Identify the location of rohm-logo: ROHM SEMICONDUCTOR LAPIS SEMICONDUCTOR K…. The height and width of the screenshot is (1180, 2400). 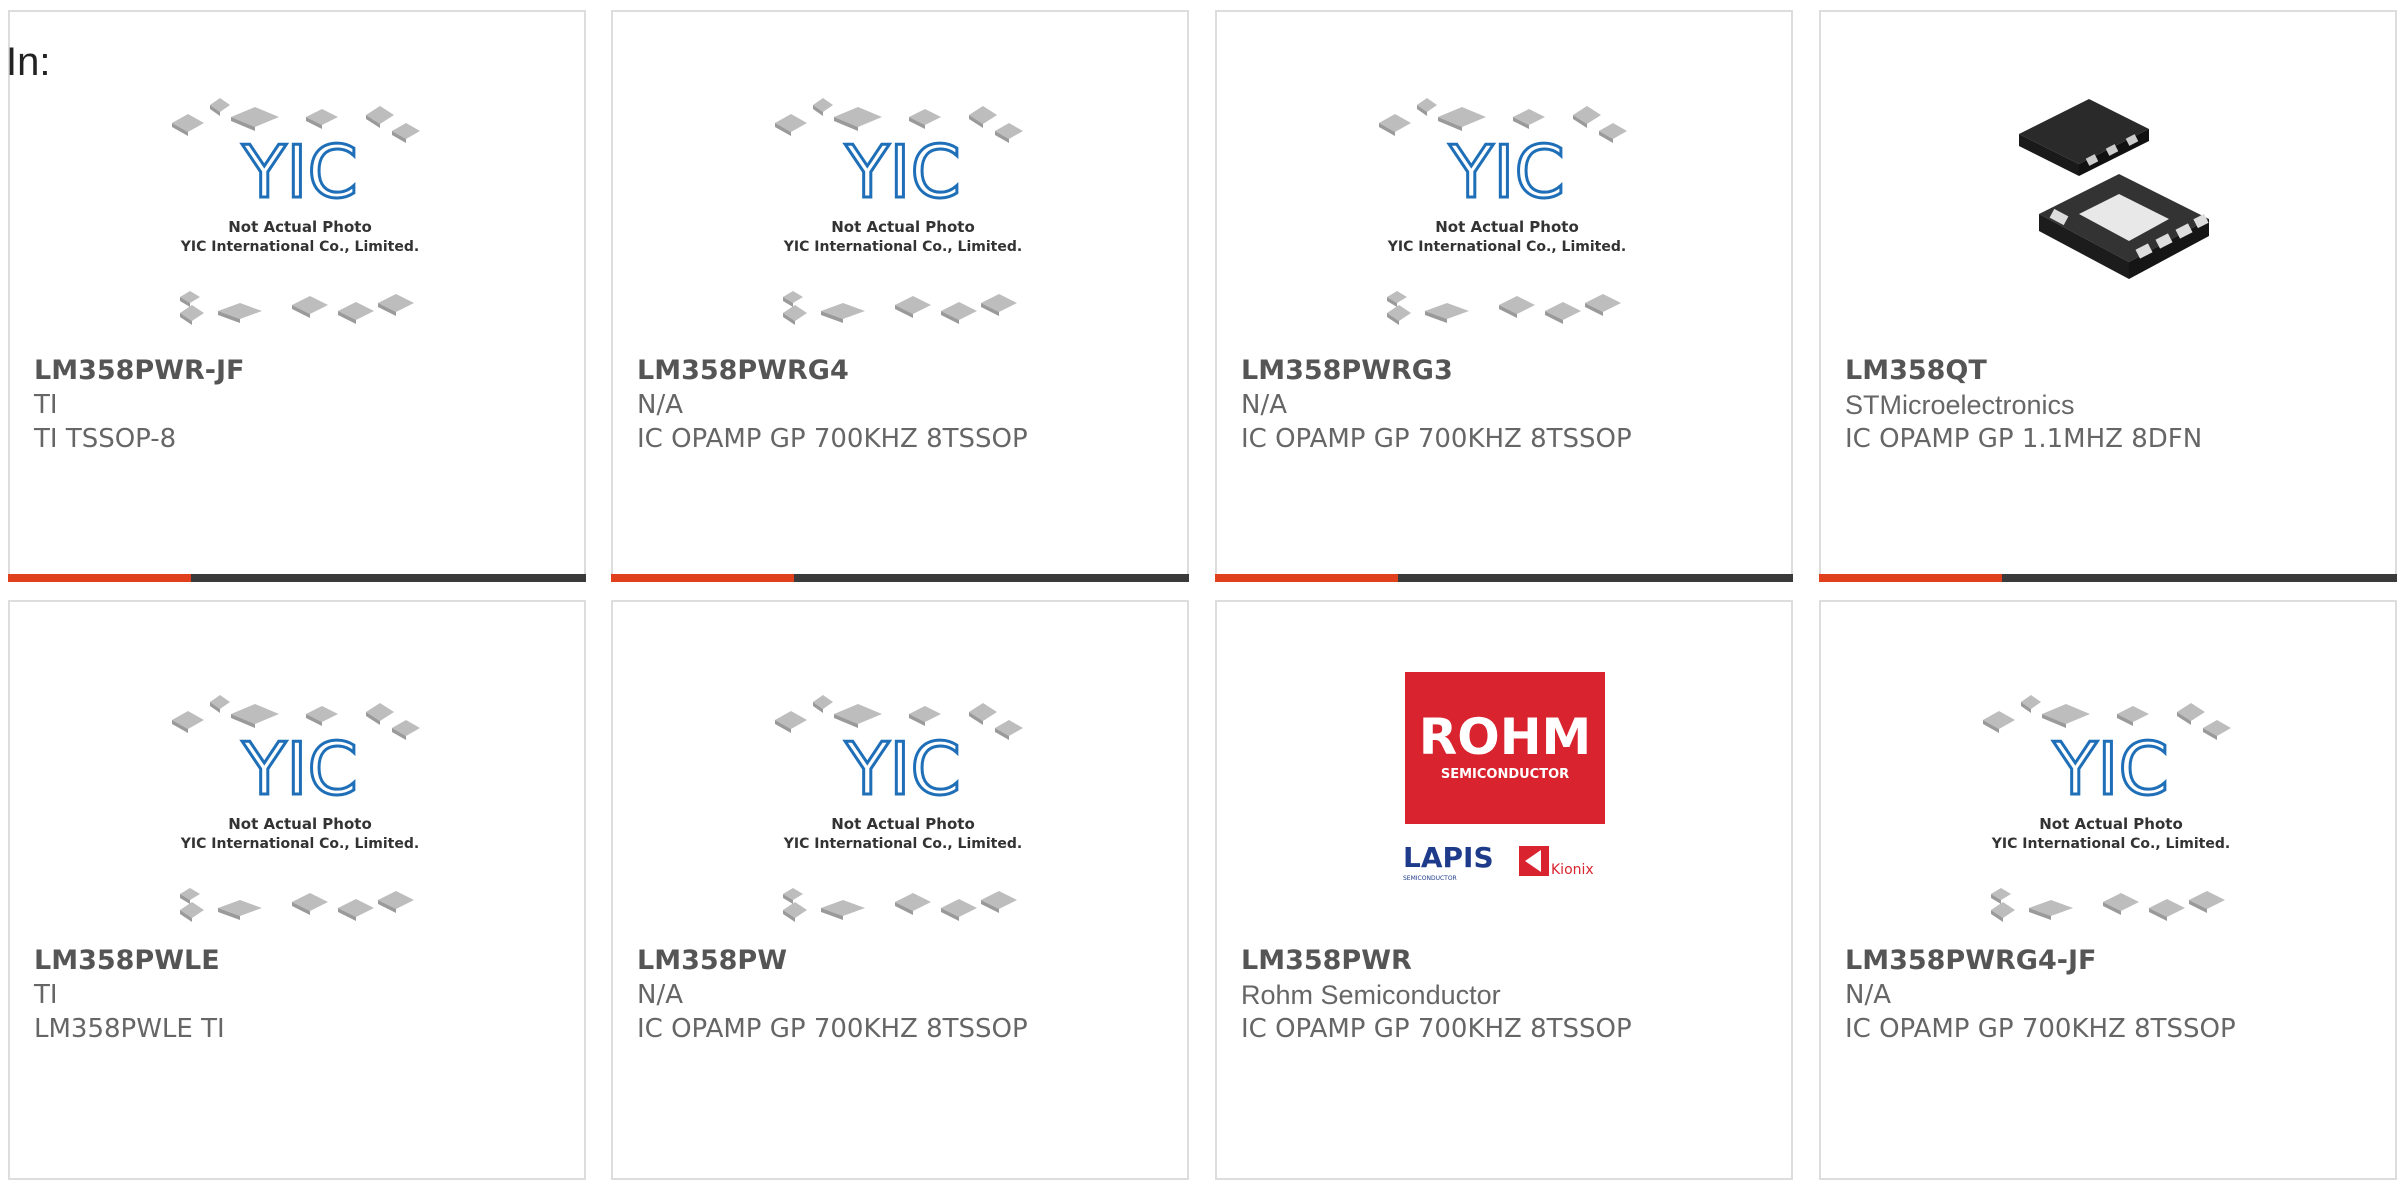
(1504, 777).